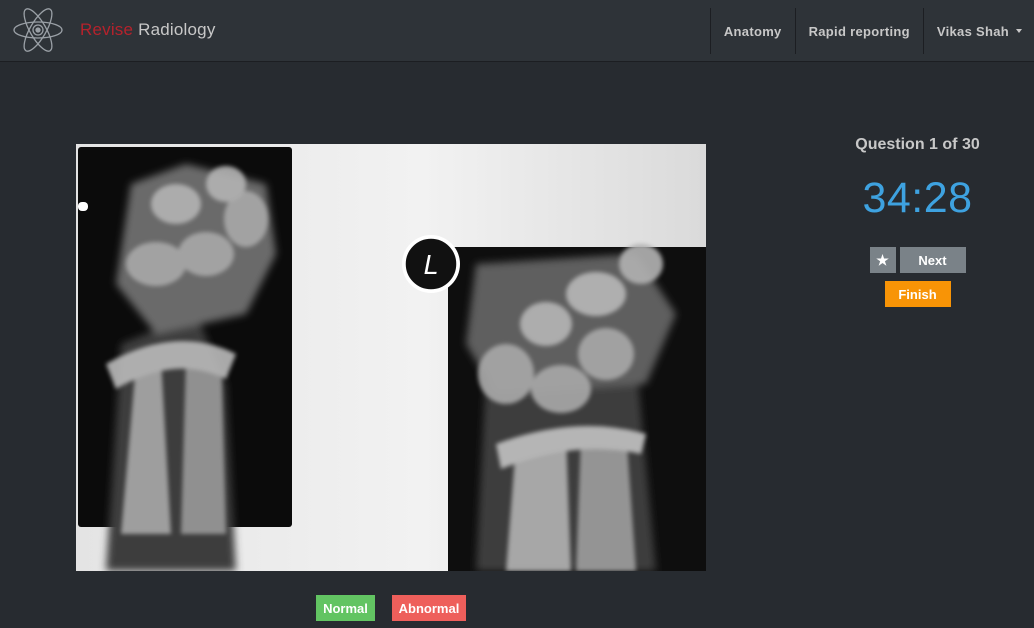 The width and height of the screenshot is (1034, 628). Describe the element at coordinates (517, 608) in the screenshot. I see `answer-buttons: Normal Abnormal` at that location.